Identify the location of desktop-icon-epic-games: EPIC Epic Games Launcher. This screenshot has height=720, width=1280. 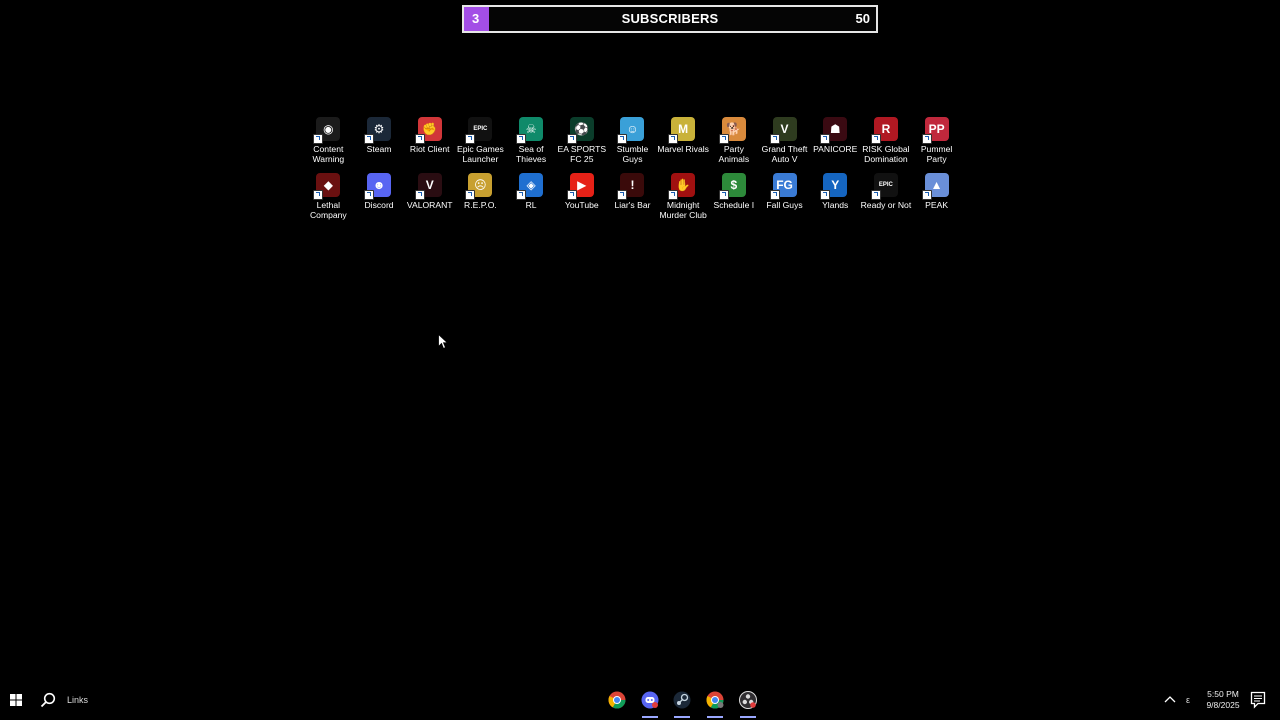
(480, 142).